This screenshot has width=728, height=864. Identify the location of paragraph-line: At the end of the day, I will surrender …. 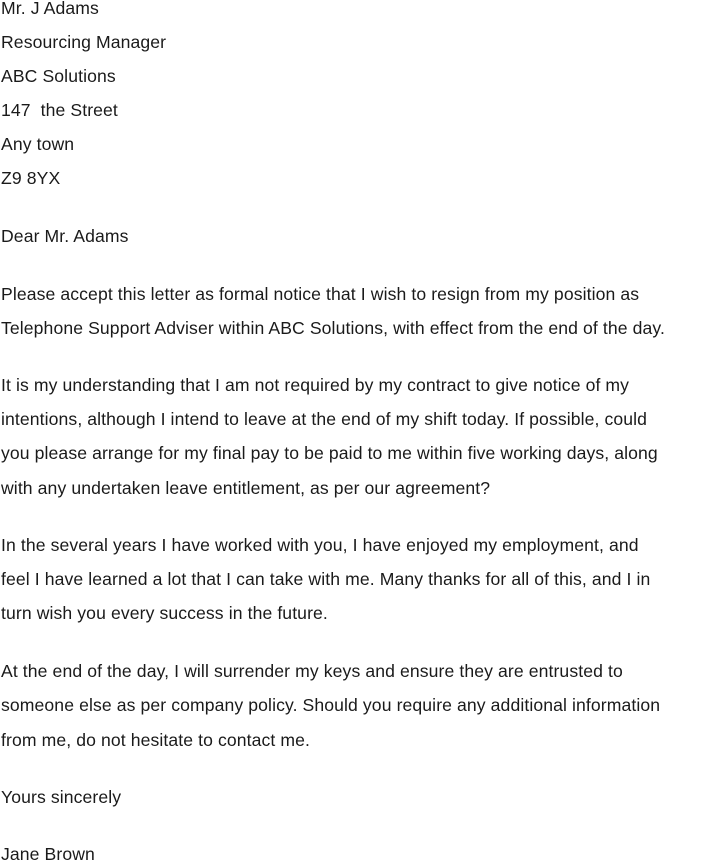
(312, 671).